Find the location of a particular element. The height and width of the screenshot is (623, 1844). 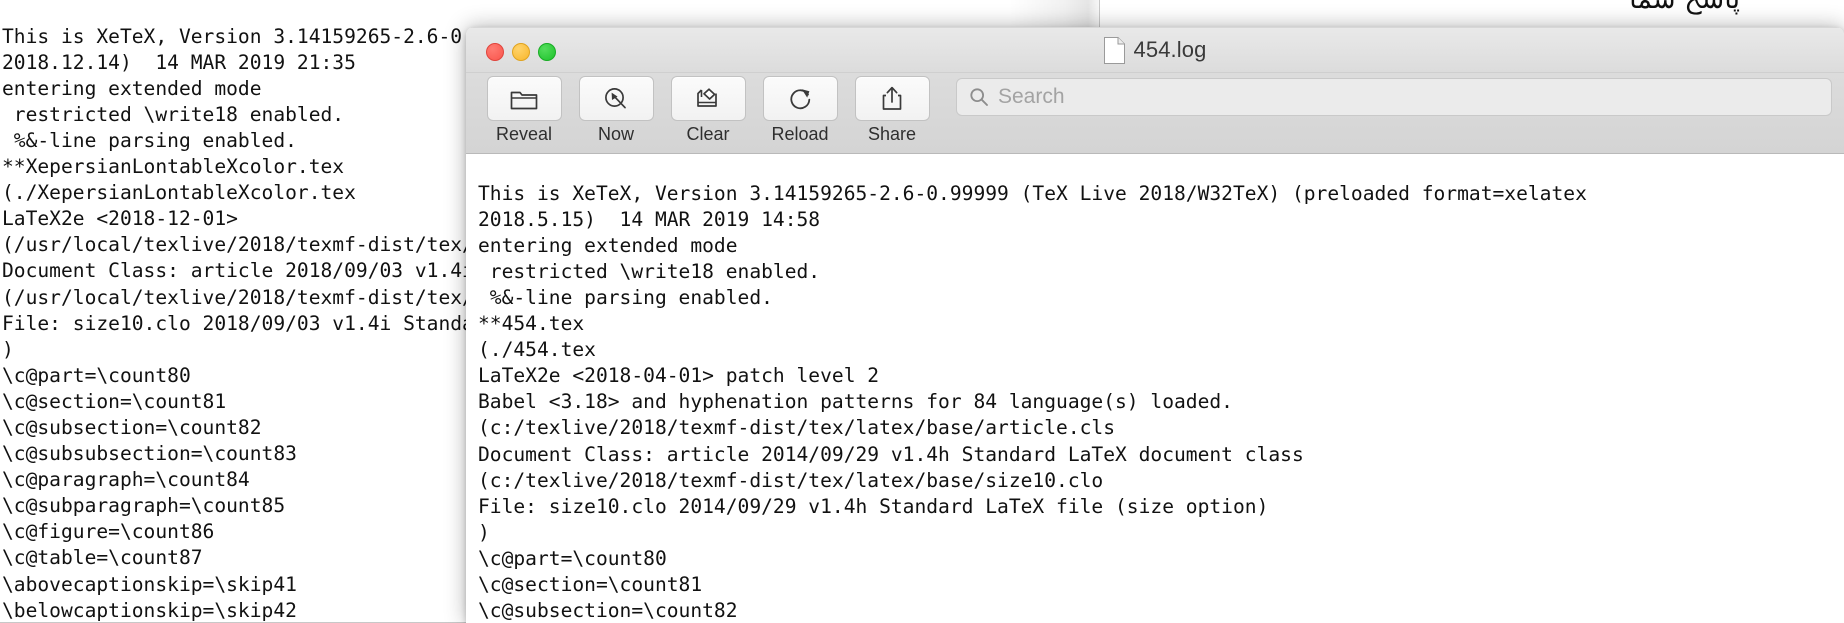

toolbar-item-reveal: Reveal is located at coordinates (524, 110).